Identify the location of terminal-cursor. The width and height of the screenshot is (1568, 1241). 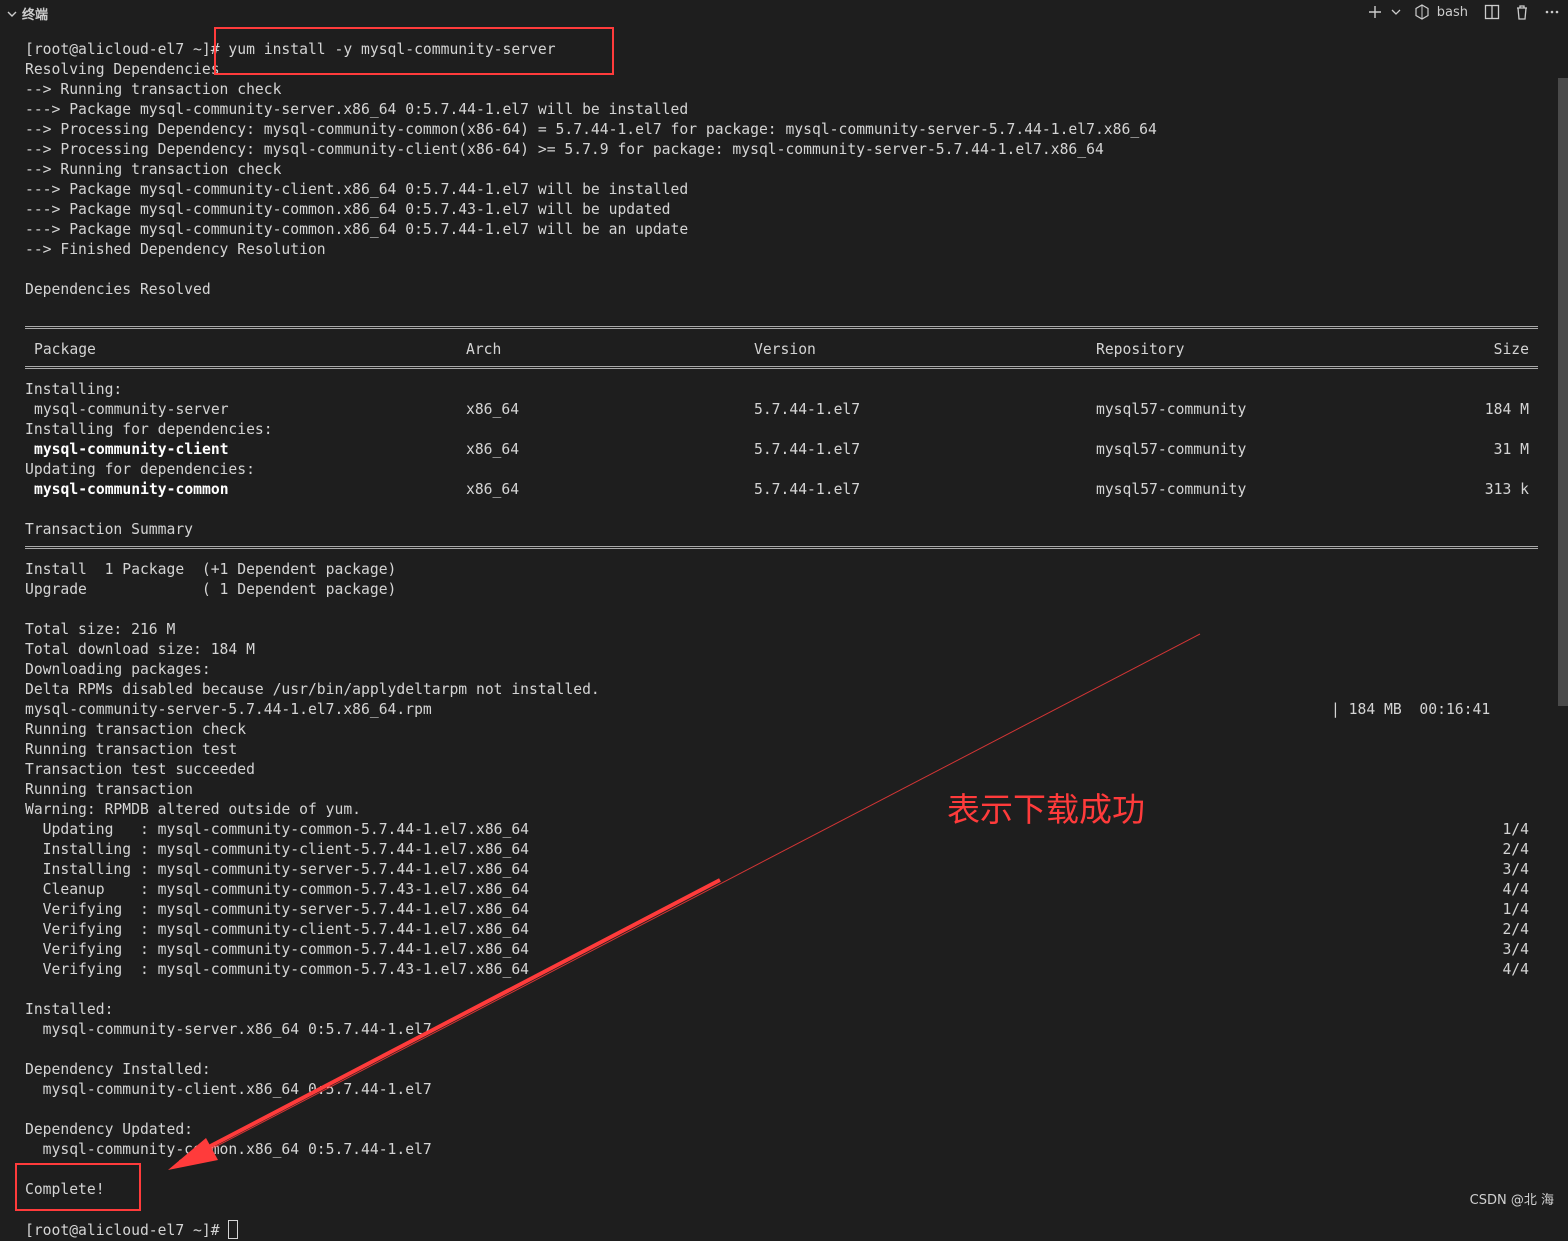
(233, 1229).